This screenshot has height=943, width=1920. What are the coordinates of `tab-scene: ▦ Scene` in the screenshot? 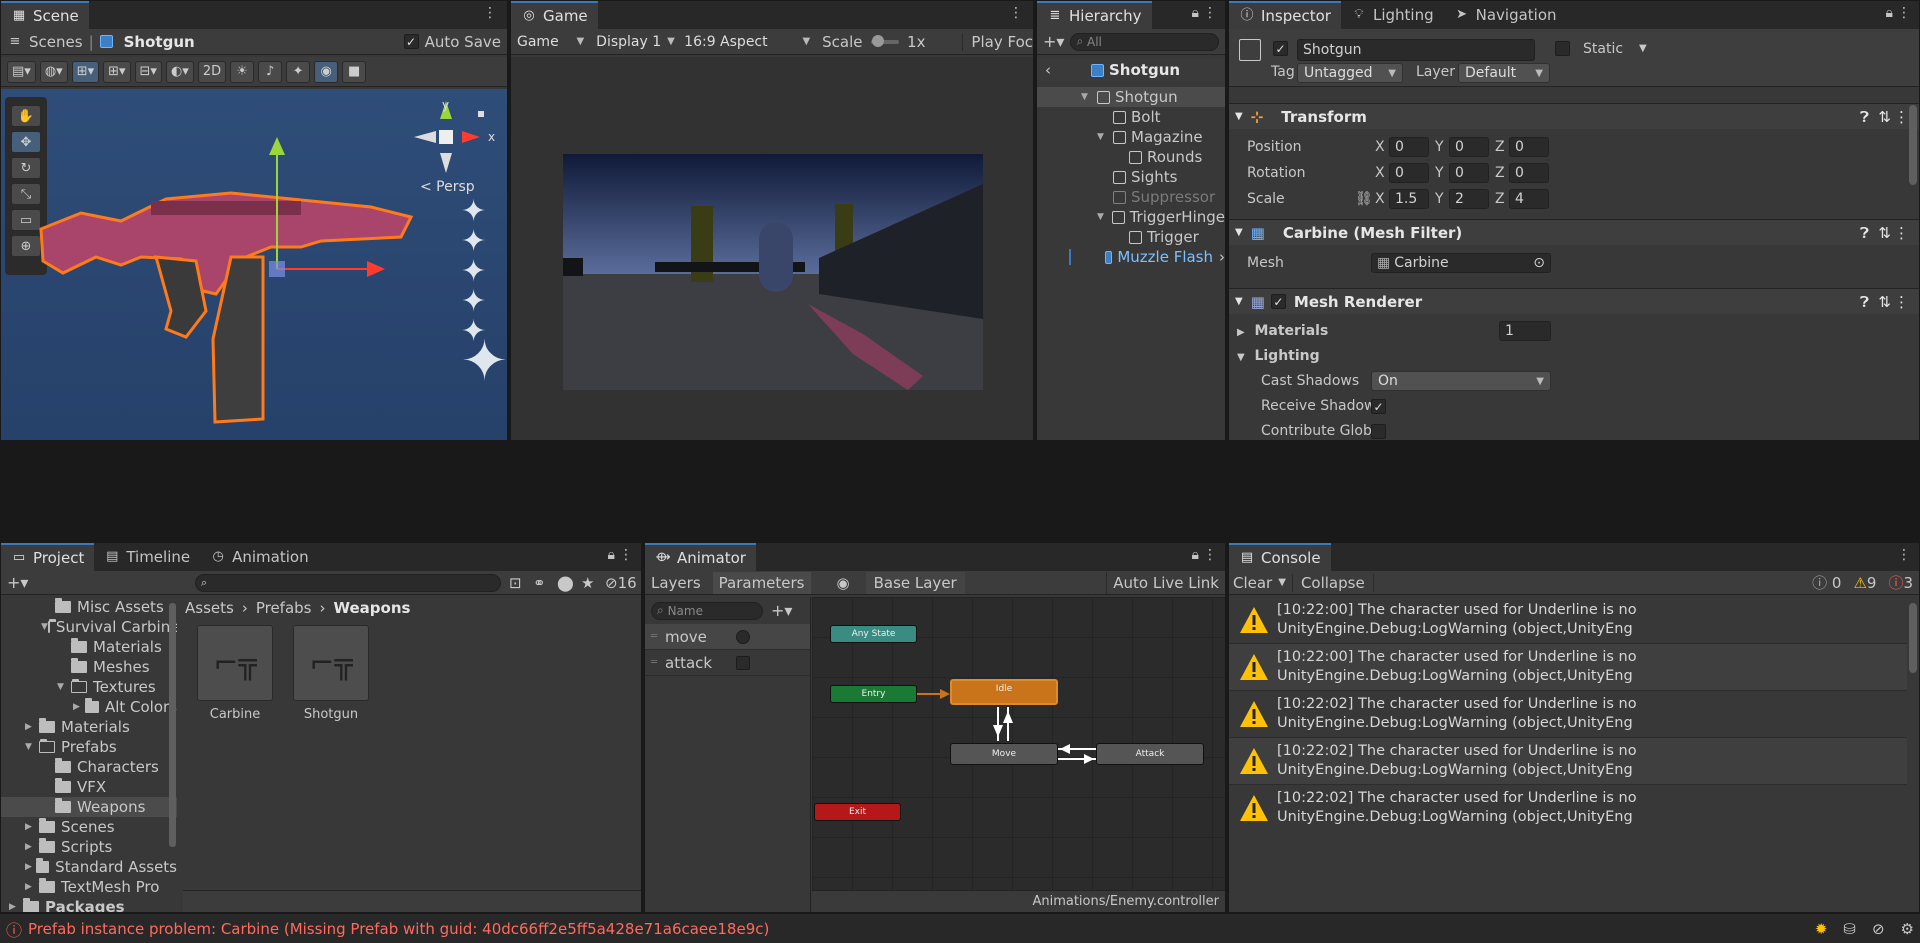 It's located at (45, 15).